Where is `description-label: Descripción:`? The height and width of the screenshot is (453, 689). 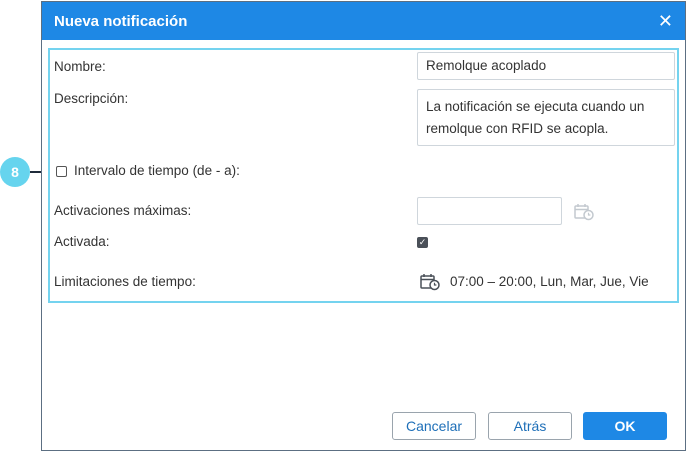
description-label: Descripción: is located at coordinates (91, 98).